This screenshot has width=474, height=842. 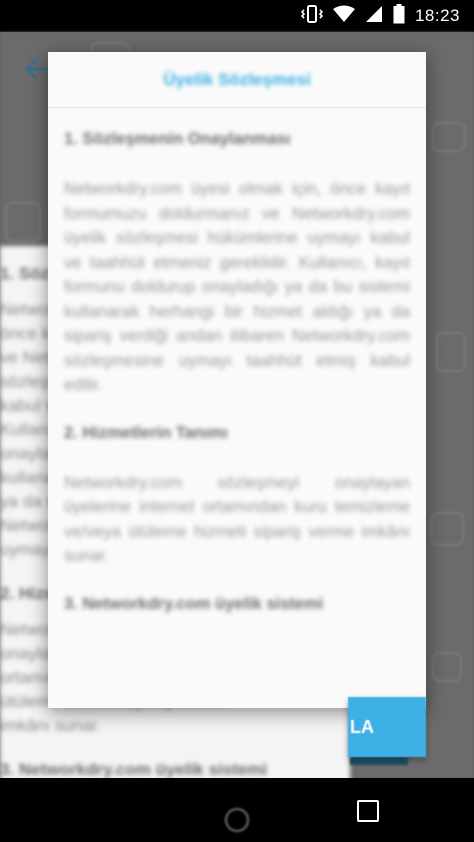 What do you see at coordinates (379, 761) in the screenshot?
I see `button-shadow` at bounding box center [379, 761].